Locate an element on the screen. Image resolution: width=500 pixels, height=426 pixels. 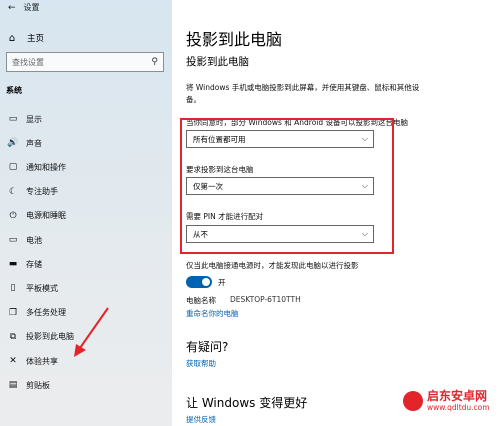
sidebar-item-focus-assist: ☾ 专注助手 is located at coordinates (86, 192).